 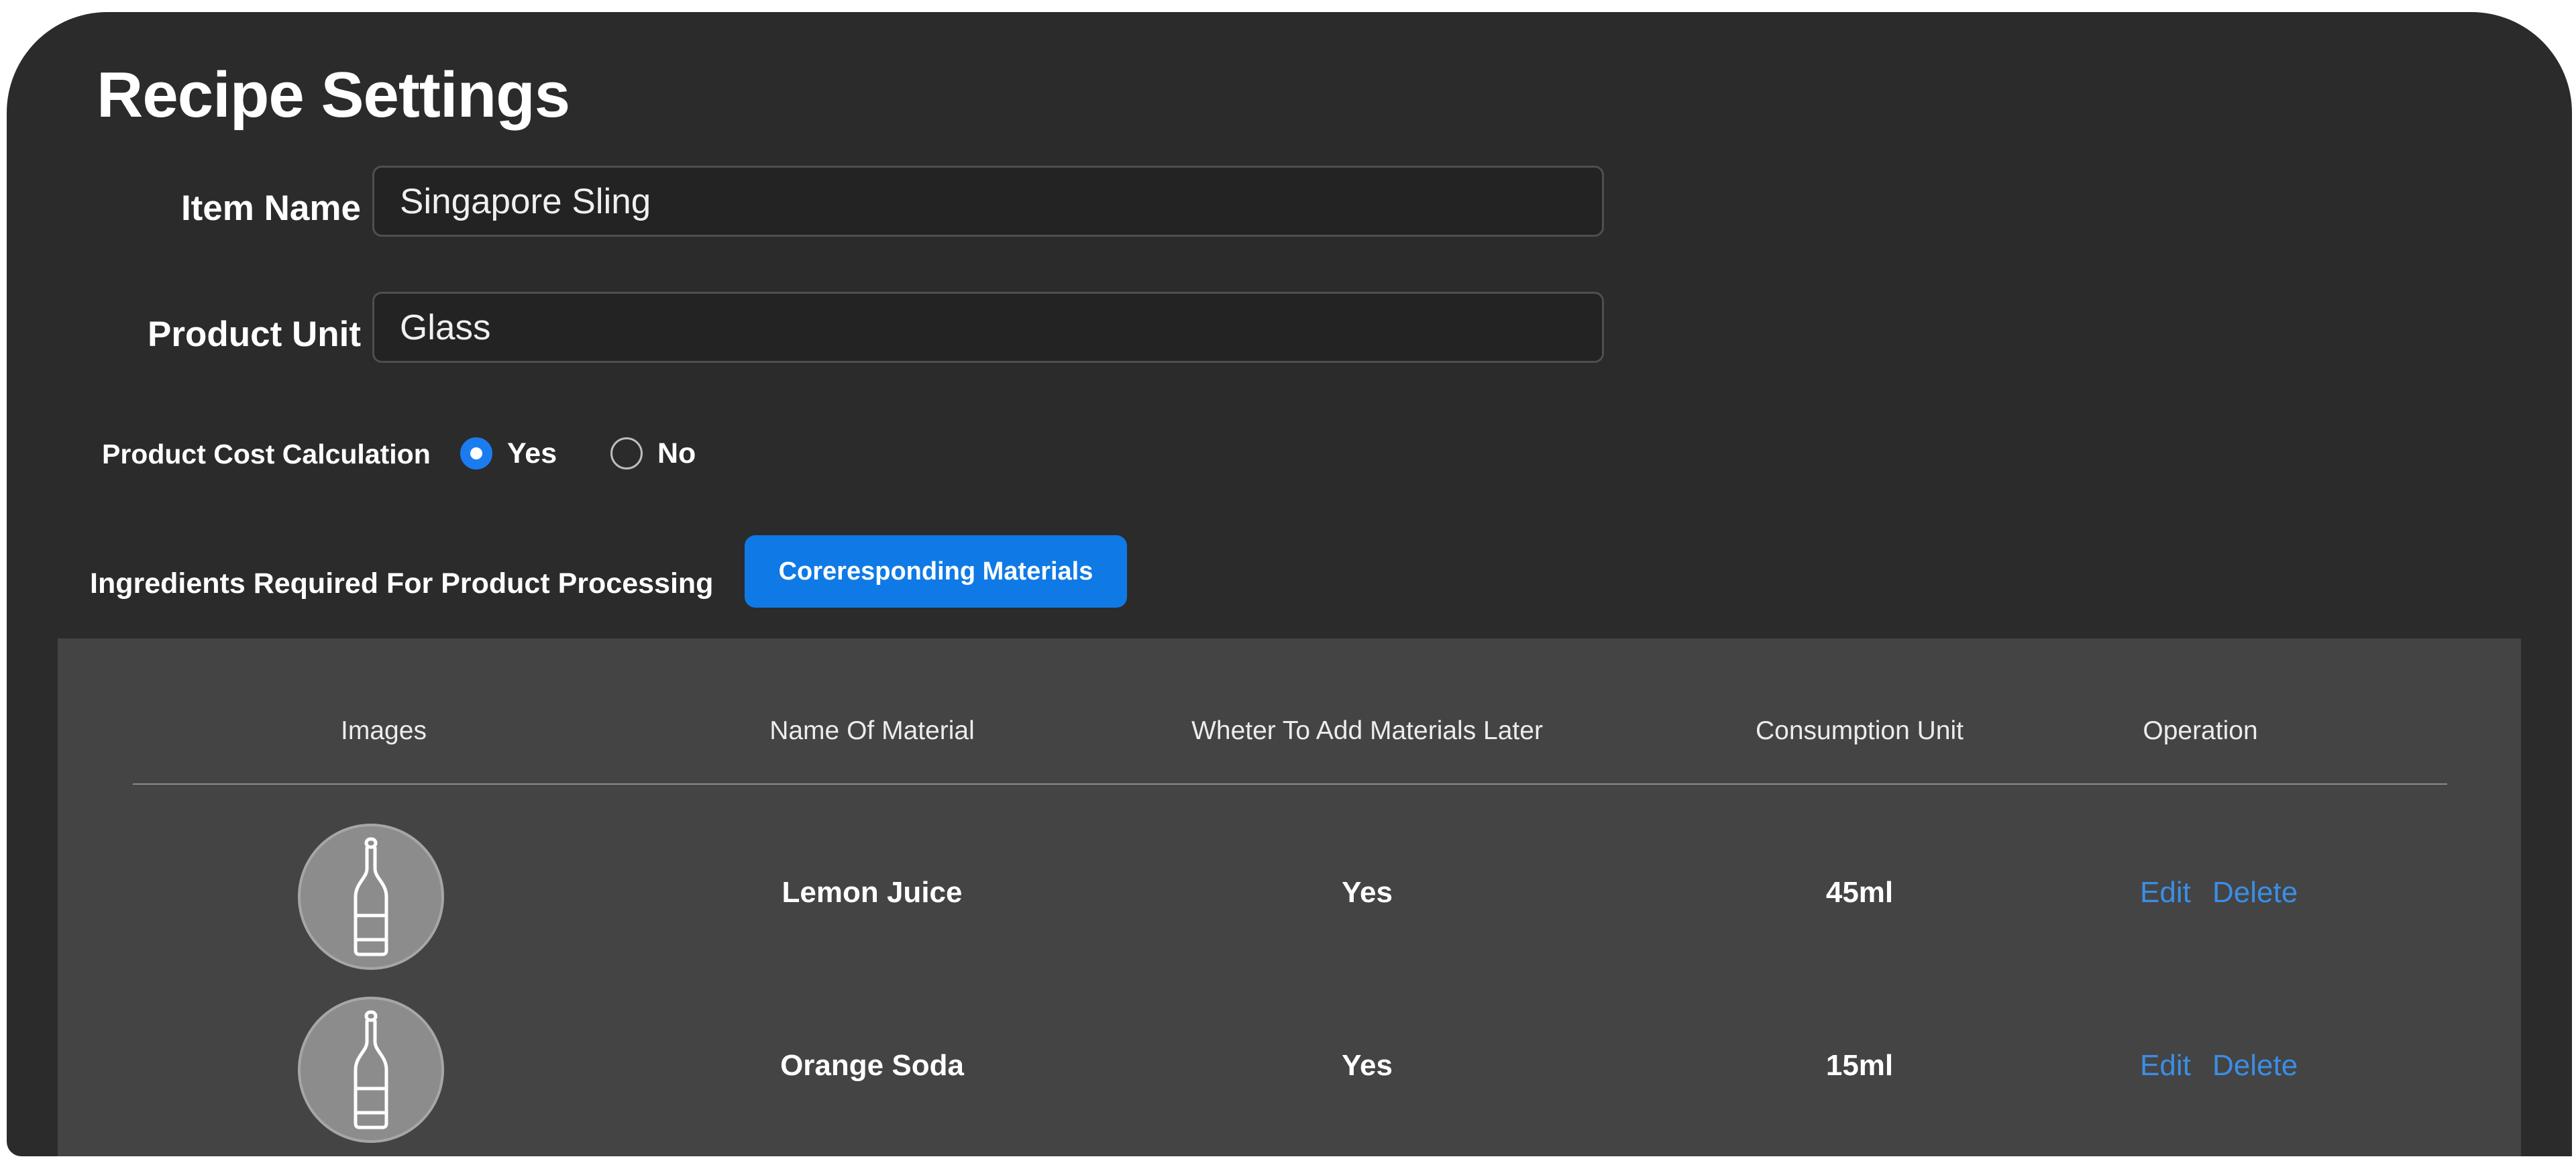 What do you see at coordinates (1290, 784) in the screenshot?
I see `header-divider` at bounding box center [1290, 784].